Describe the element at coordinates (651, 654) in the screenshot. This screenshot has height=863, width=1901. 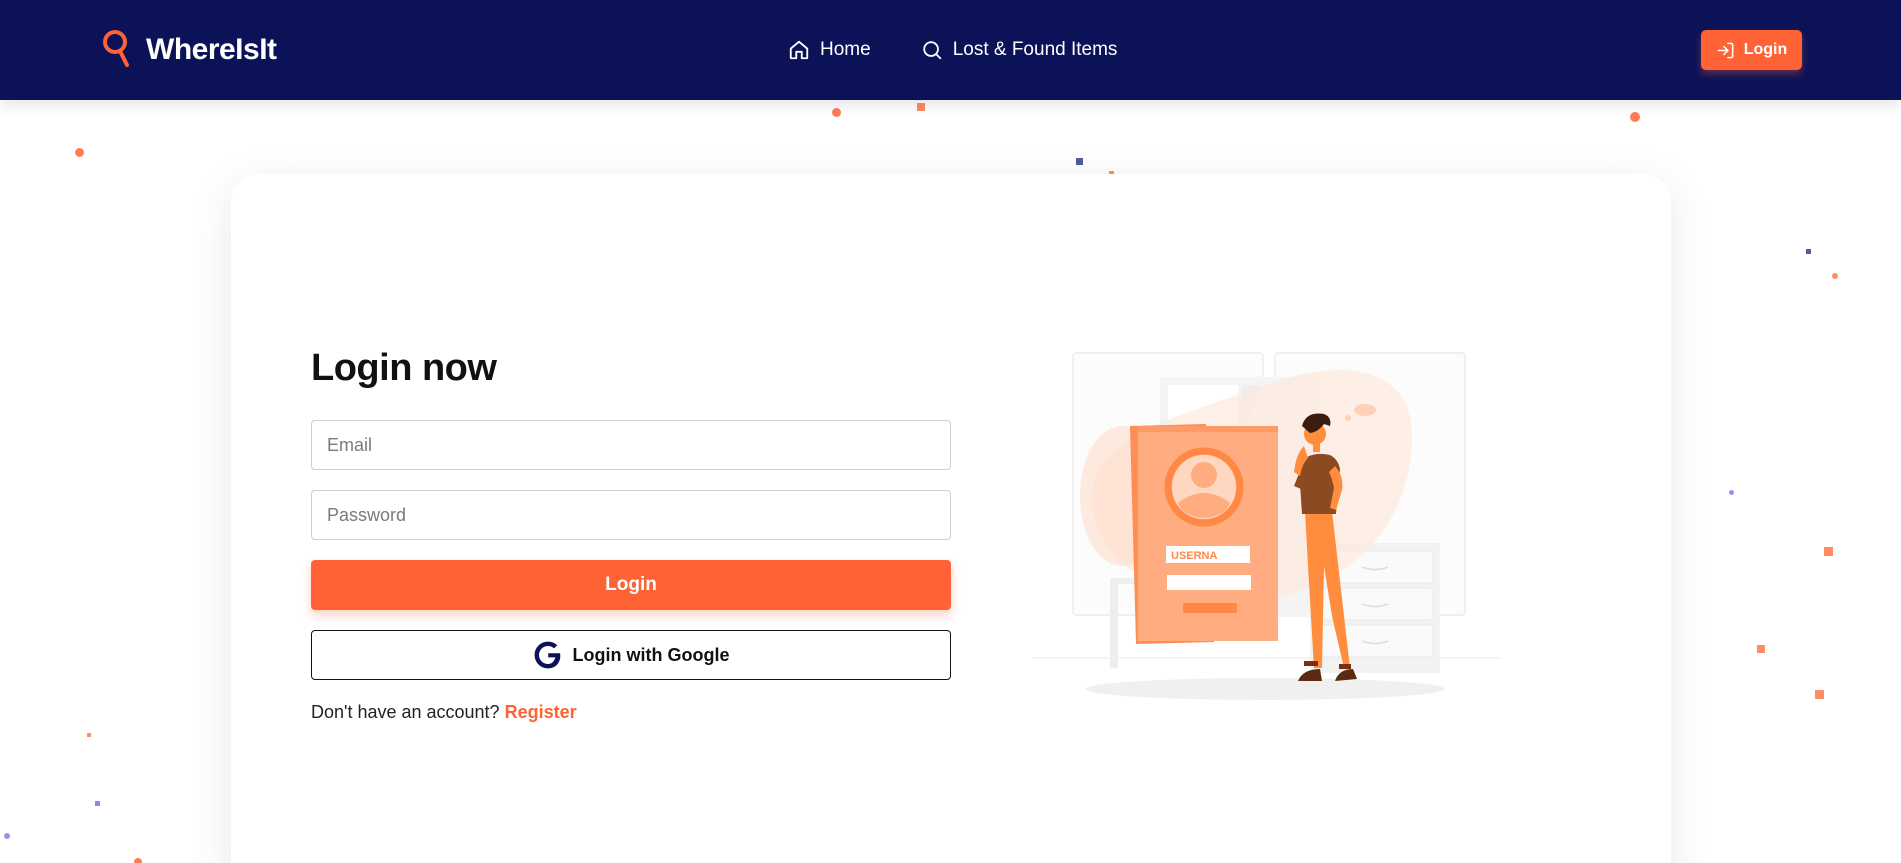
I see `google-login-label: Login with Google` at that location.